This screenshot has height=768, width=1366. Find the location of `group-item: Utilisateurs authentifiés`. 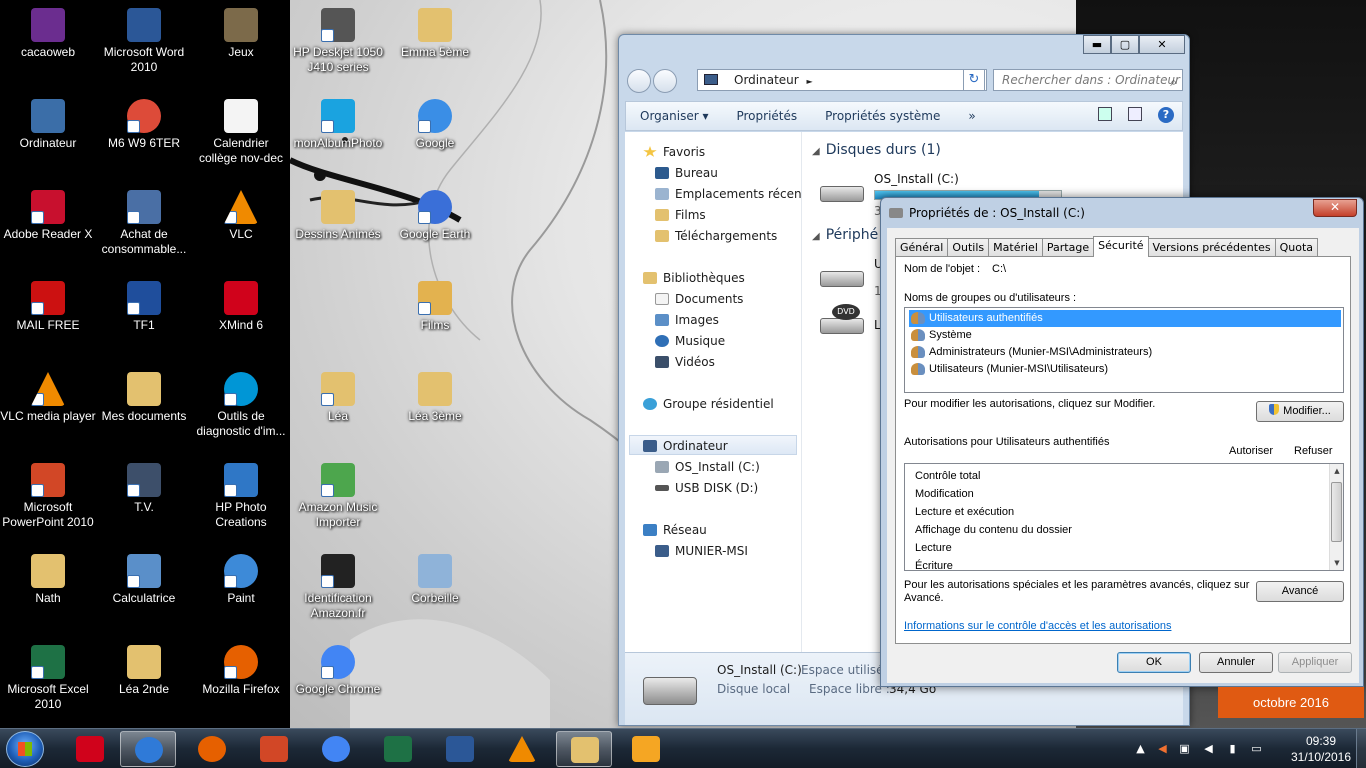

group-item: Utilisateurs authentifiés is located at coordinates (1125, 318).